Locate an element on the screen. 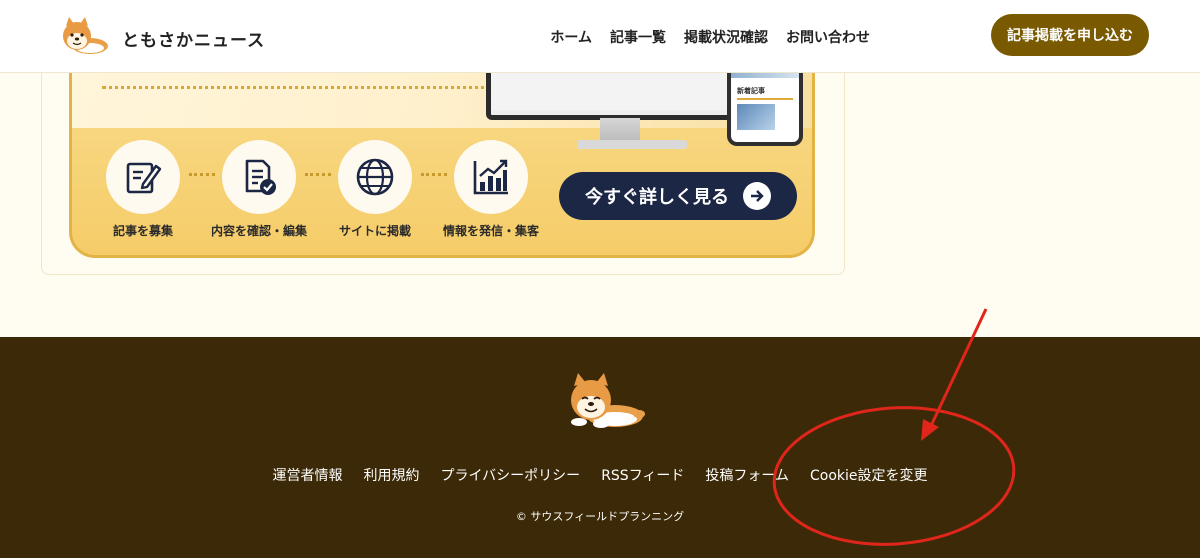 The height and width of the screenshot is (558, 1200). learn-more-label: 今すぐ詳しく見る is located at coordinates (657, 197).